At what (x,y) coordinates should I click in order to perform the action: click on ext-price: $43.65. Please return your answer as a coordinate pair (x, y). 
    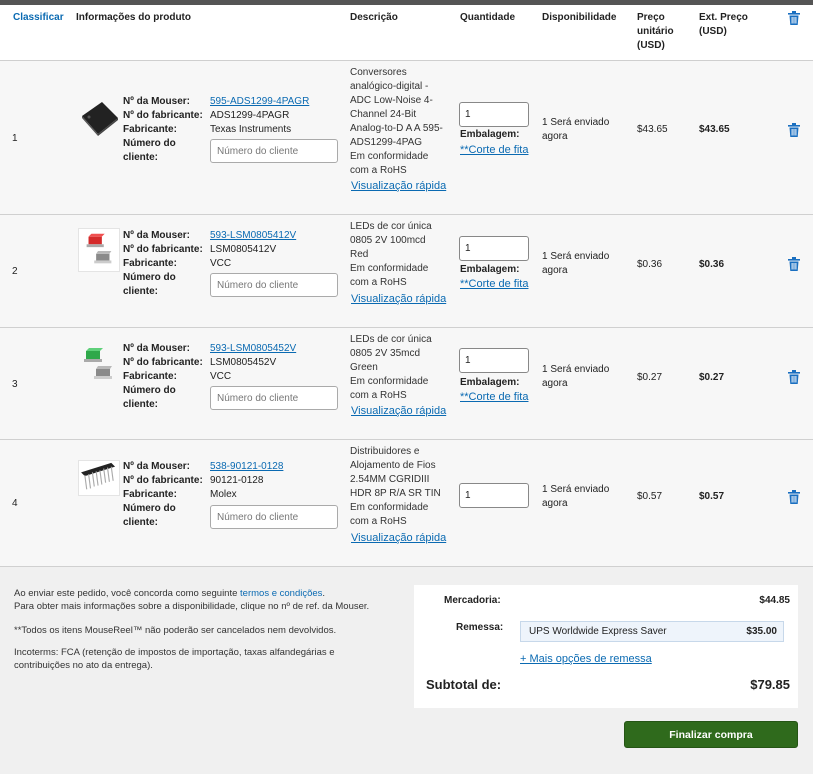
    Looking at the image, I should click on (714, 129).